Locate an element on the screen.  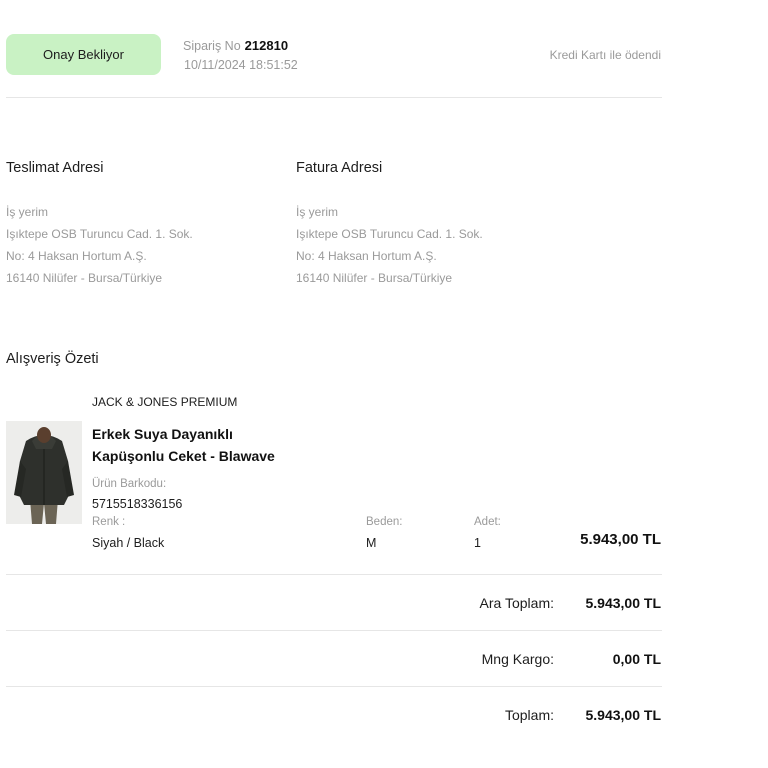
product-name-line: Erkek Suya Dayanıklı is located at coordinates (162, 434).